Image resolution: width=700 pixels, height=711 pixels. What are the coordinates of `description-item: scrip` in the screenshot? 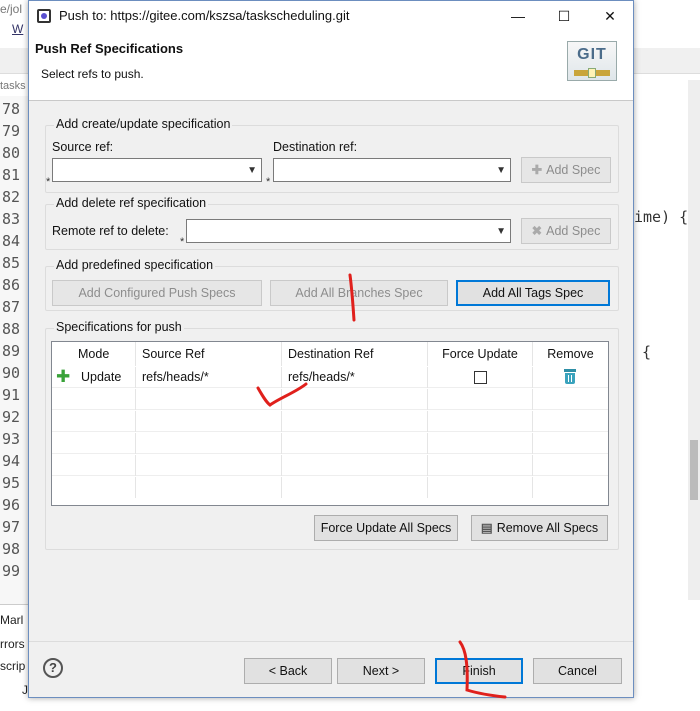 It's located at (13, 666).